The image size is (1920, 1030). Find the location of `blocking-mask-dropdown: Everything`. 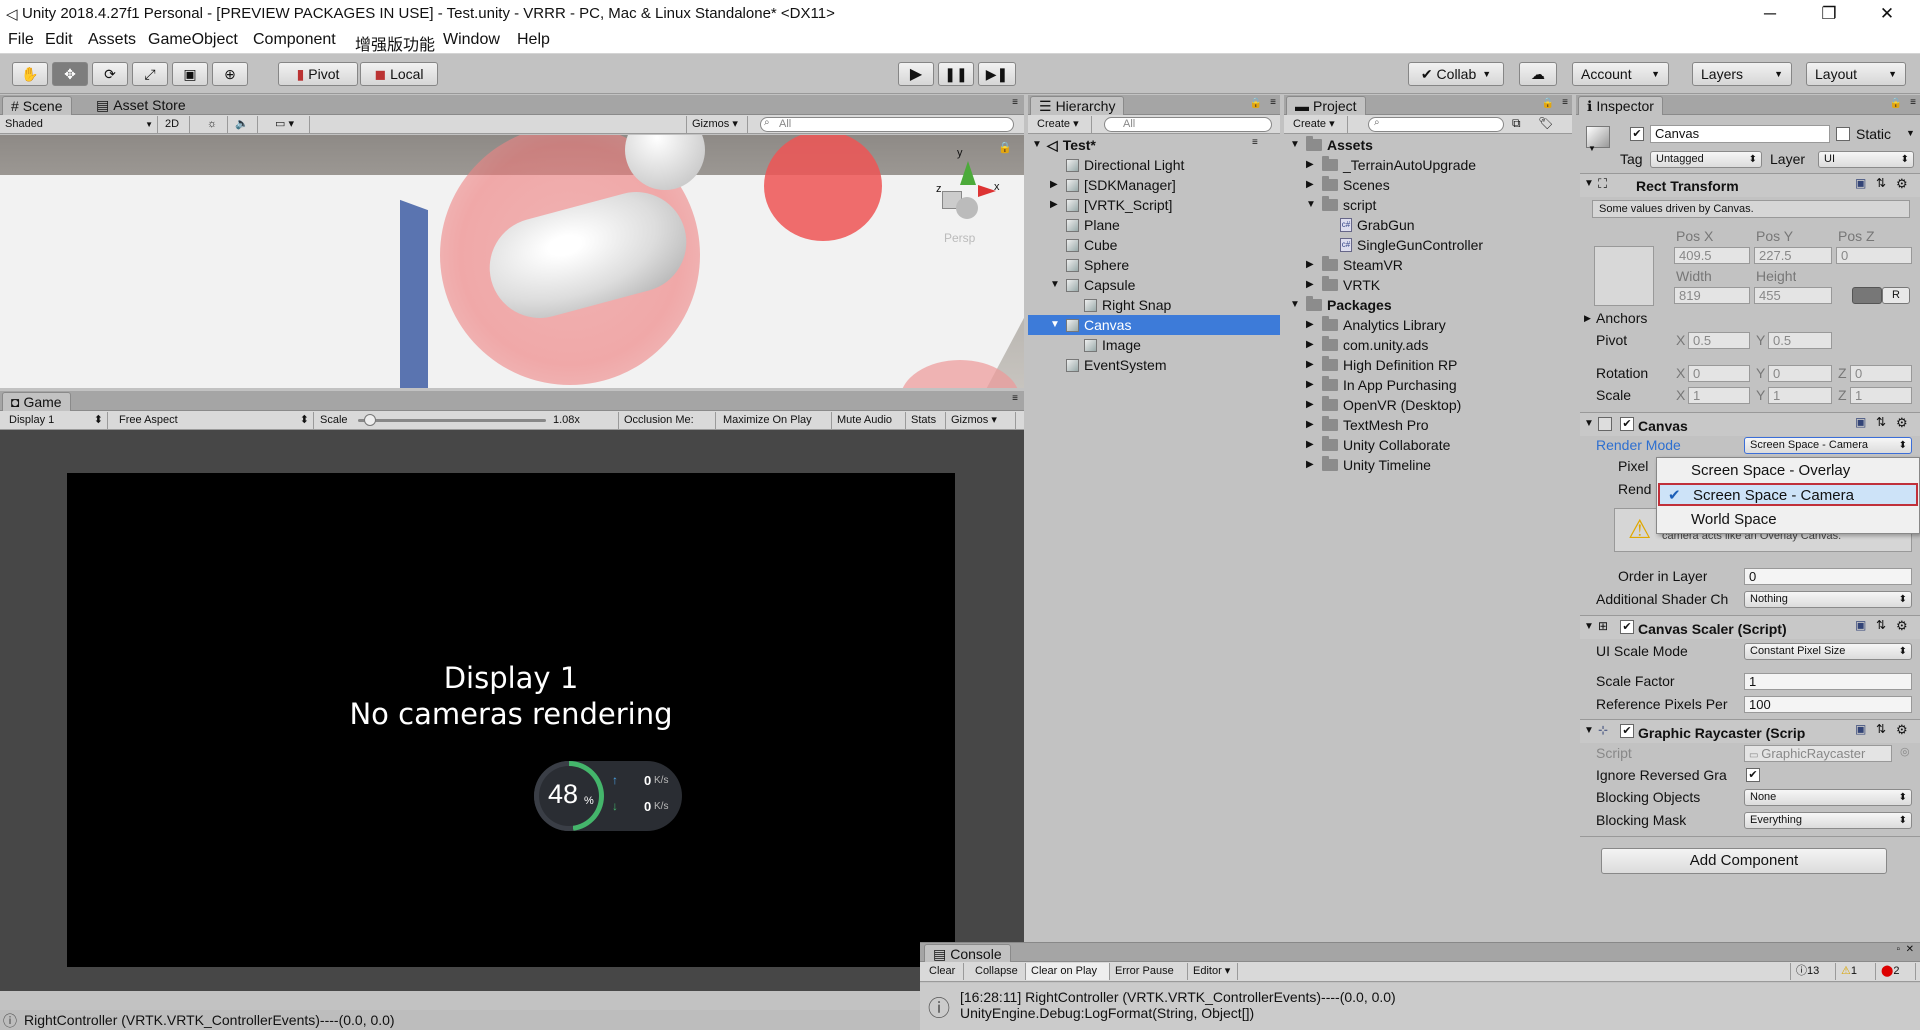

blocking-mask-dropdown: Everything is located at coordinates (1828, 820).